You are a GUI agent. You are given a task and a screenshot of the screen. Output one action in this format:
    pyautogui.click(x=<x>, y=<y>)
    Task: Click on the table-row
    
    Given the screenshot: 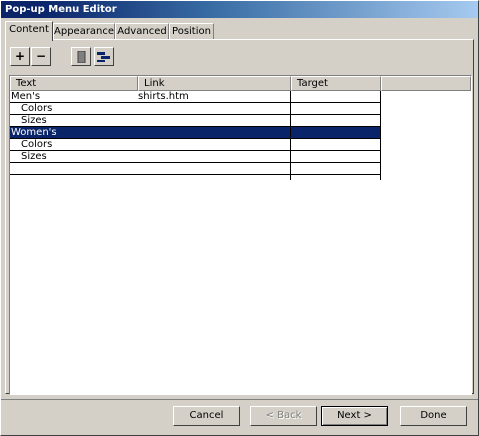 What is the action you would take?
    pyautogui.click(x=195, y=169)
    